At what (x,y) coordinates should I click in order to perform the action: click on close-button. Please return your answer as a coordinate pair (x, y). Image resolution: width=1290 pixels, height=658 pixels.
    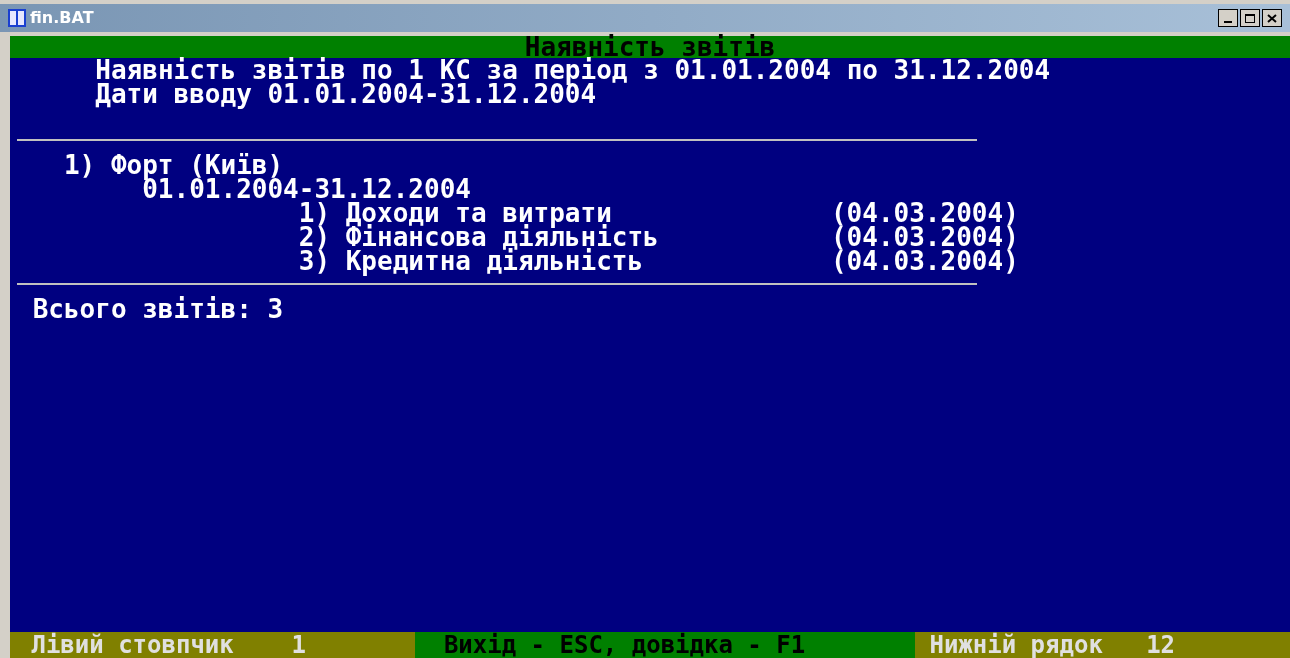
    Looking at the image, I should click on (1272, 18).